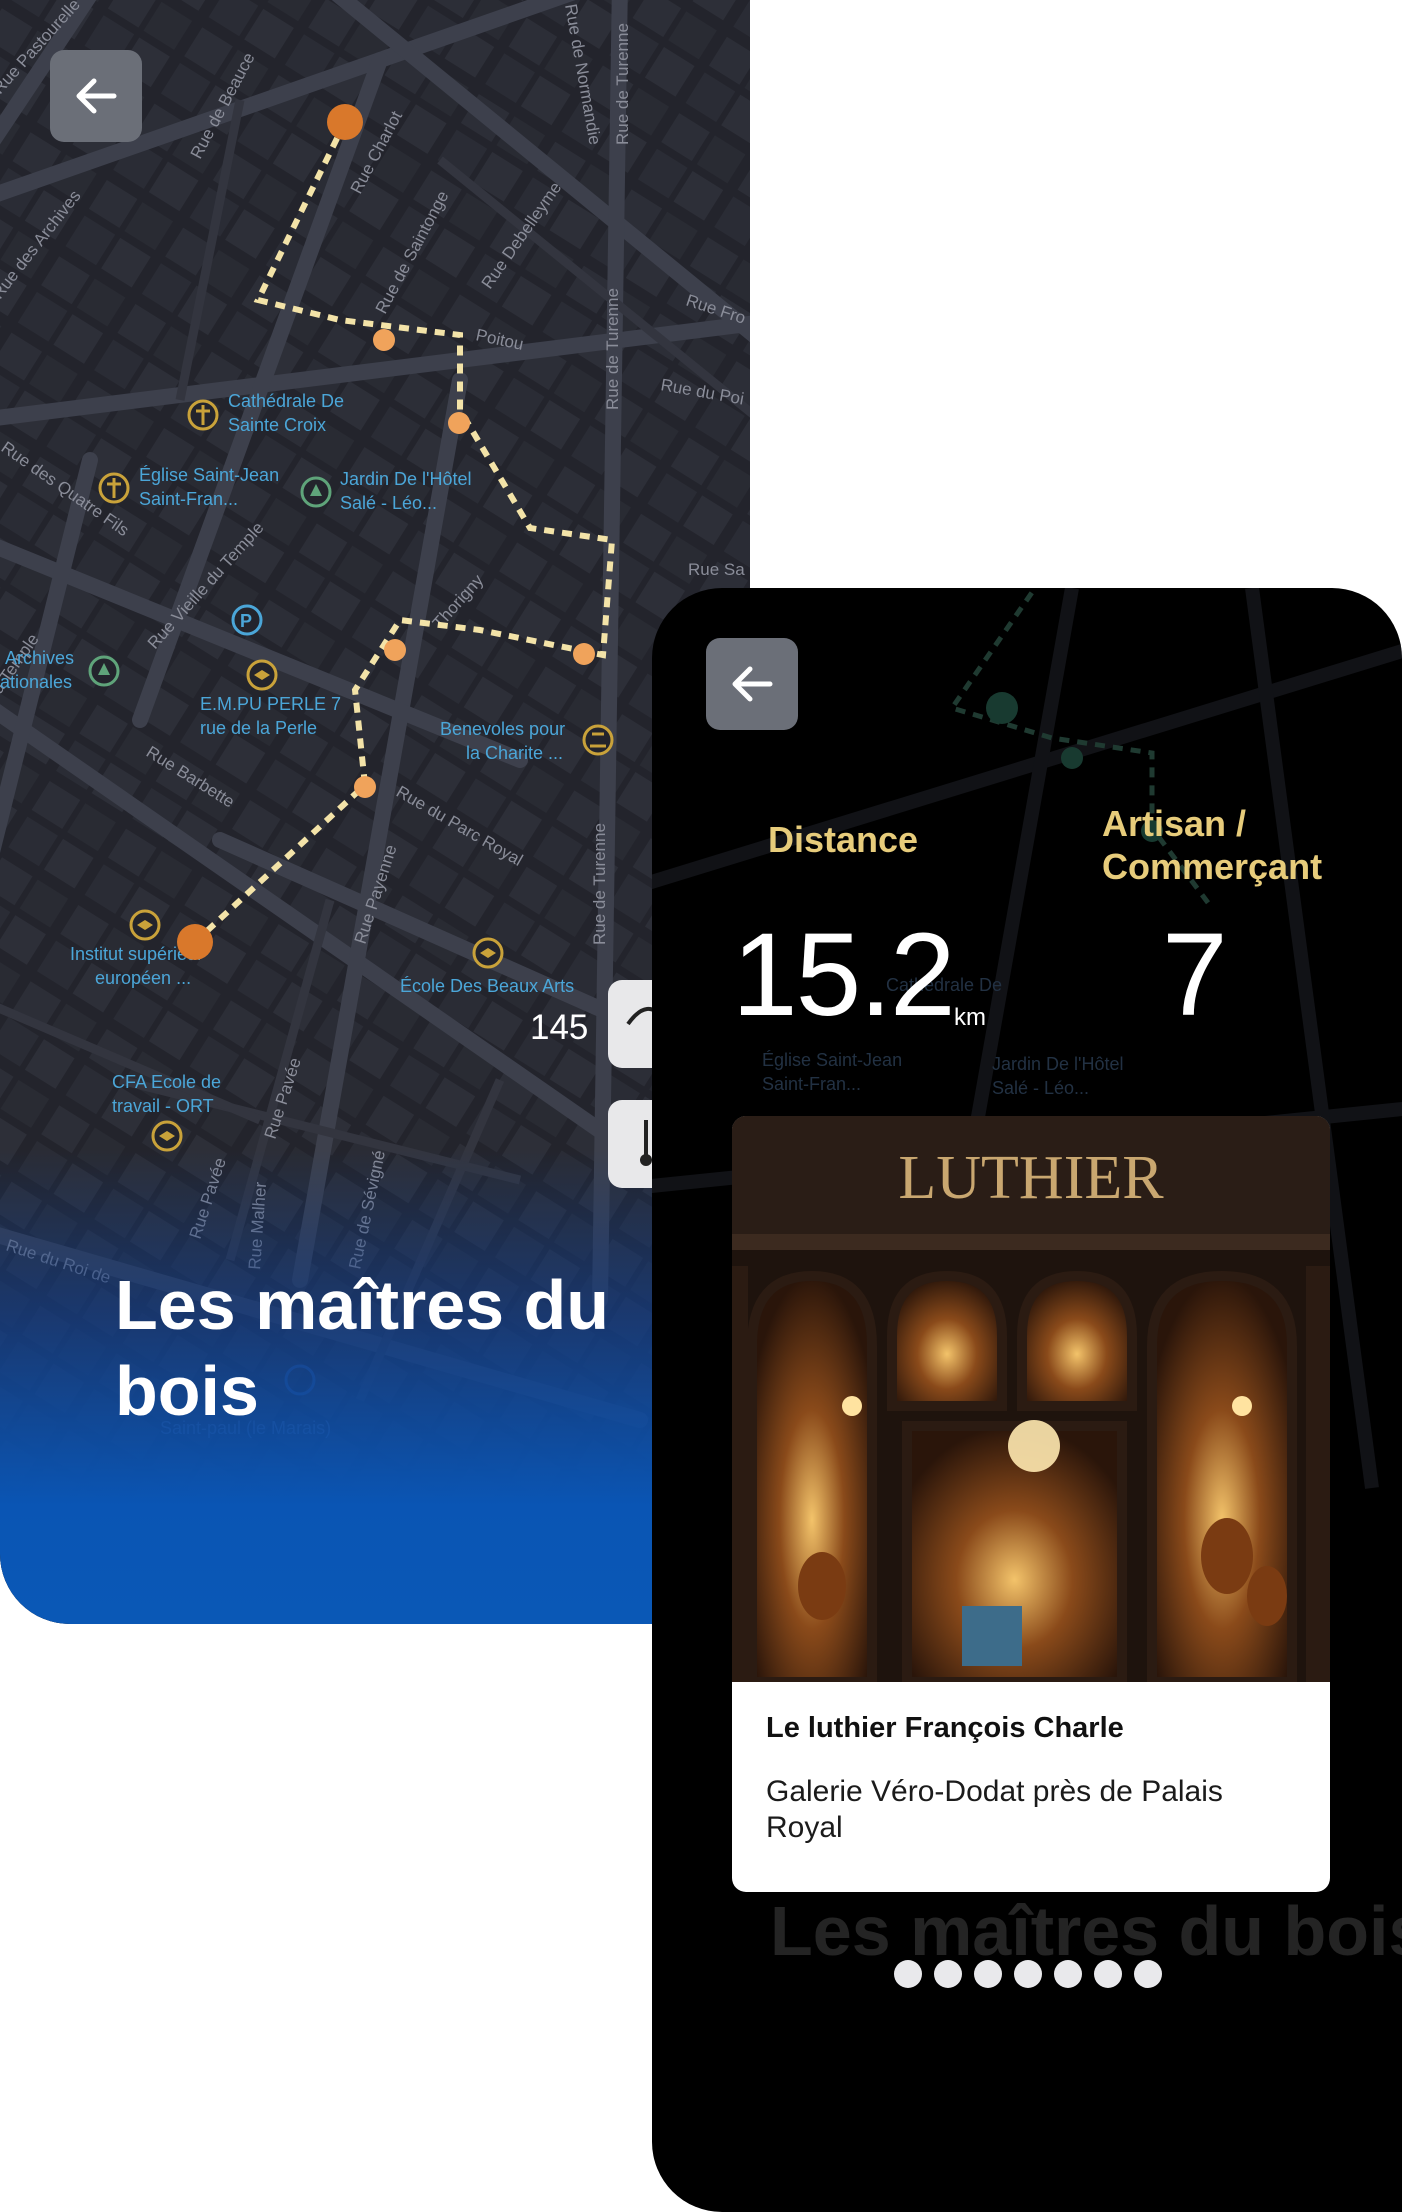 The width and height of the screenshot is (1402, 2212). What do you see at coordinates (277, 425) in the screenshot?
I see `svg-text: Sainte Croix` at bounding box center [277, 425].